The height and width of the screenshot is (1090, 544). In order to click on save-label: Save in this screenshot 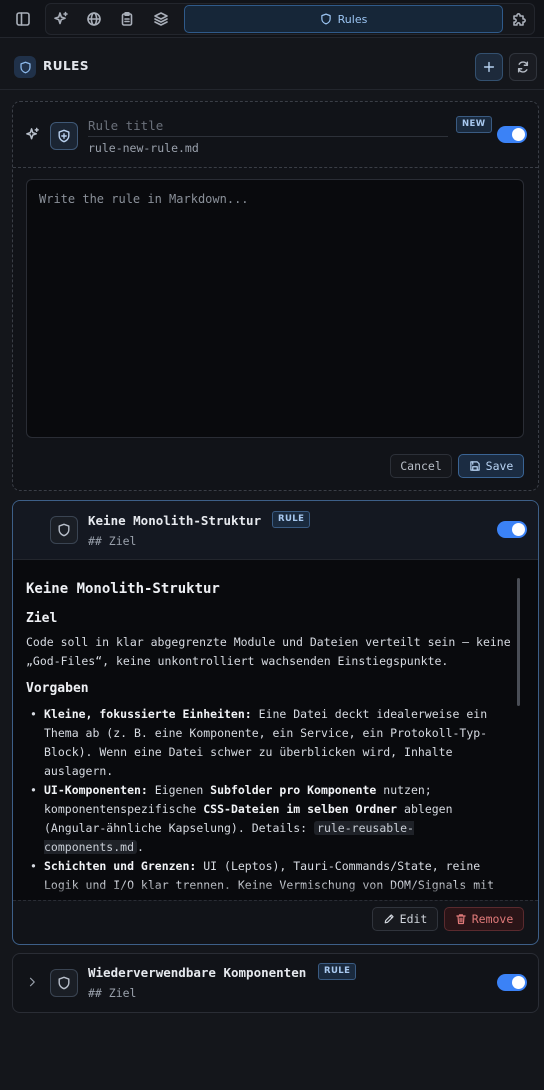, I will do `click(499, 466)`.